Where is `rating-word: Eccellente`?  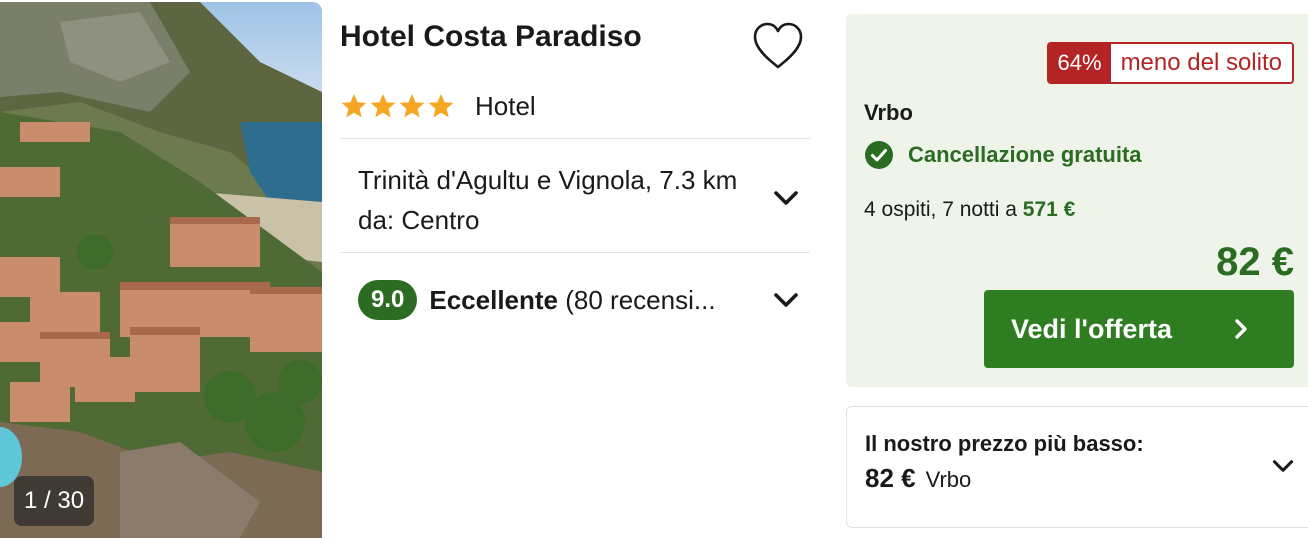
rating-word: Eccellente is located at coordinates (494, 299).